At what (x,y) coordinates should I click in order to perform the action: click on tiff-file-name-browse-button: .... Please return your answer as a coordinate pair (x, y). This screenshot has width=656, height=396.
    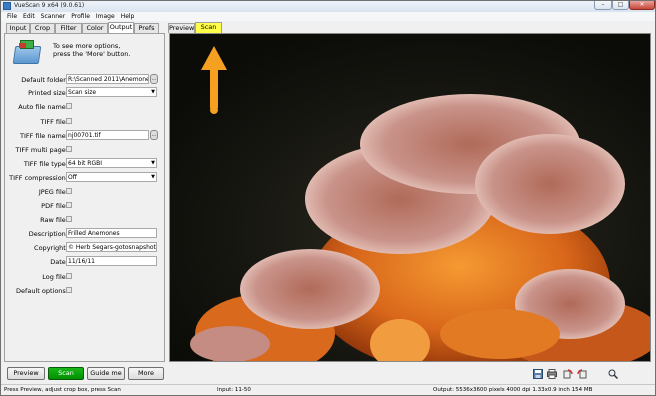
    Looking at the image, I should click on (154, 135).